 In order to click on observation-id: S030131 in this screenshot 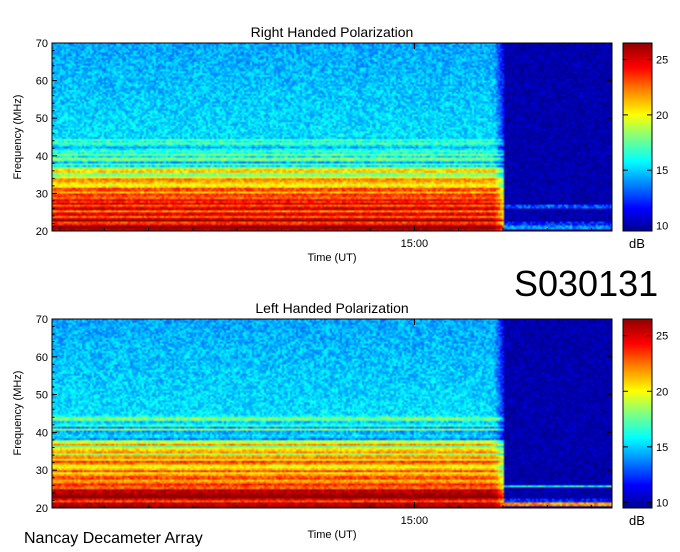, I will do `click(586, 283)`.